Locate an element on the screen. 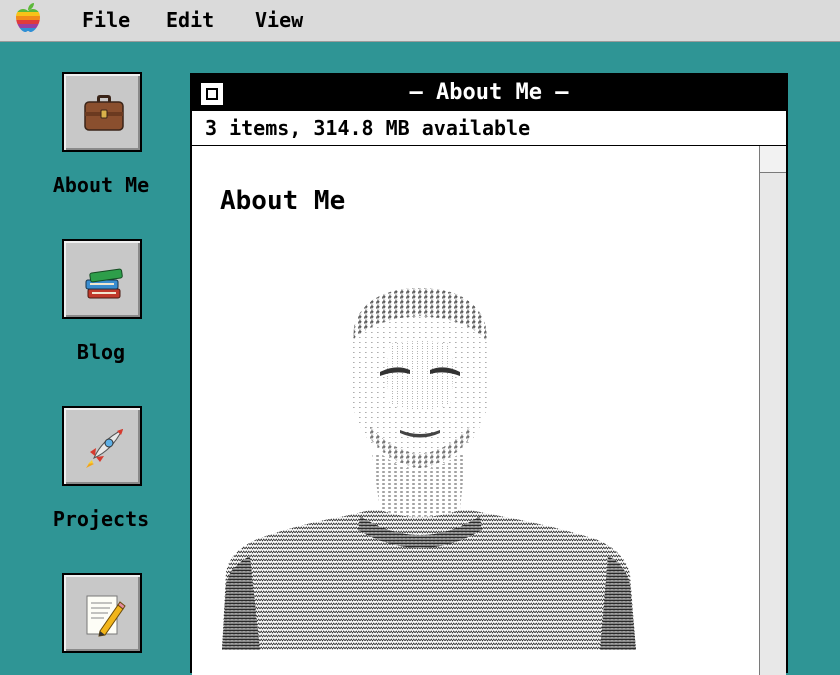 The image size is (840, 675). notepad-pencil-icon is located at coordinates (106, 616).